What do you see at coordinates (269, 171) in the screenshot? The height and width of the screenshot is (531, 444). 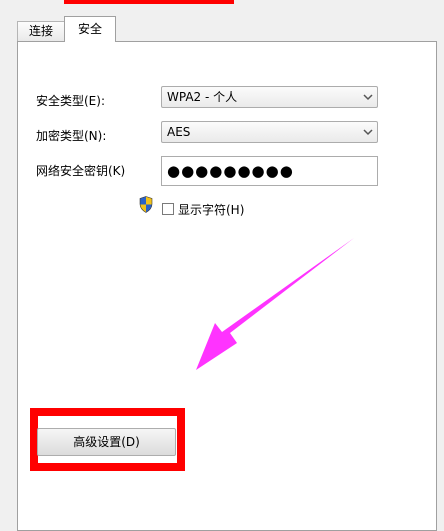 I see `network-key-input: ●●●●●●●●●` at bounding box center [269, 171].